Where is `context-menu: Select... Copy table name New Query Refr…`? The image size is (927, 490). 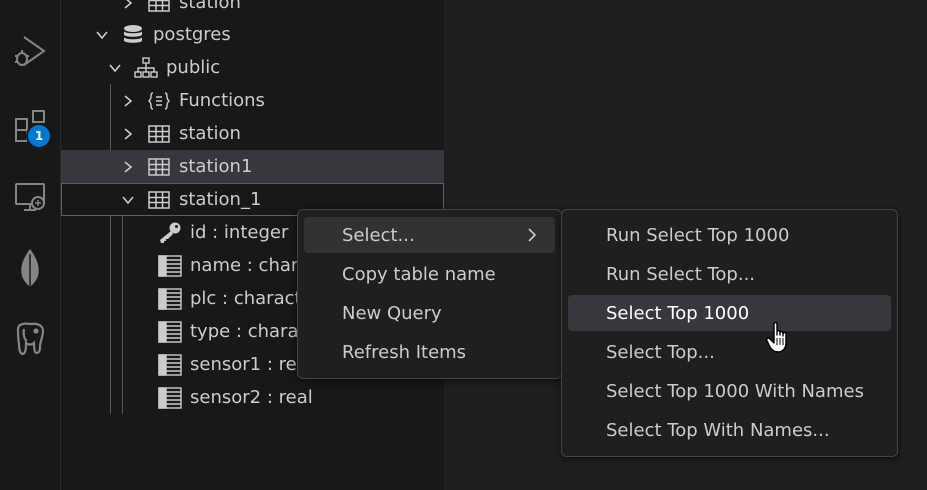
context-menu: Select... Copy table name New Query Refr… is located at coordinates (429, 294).